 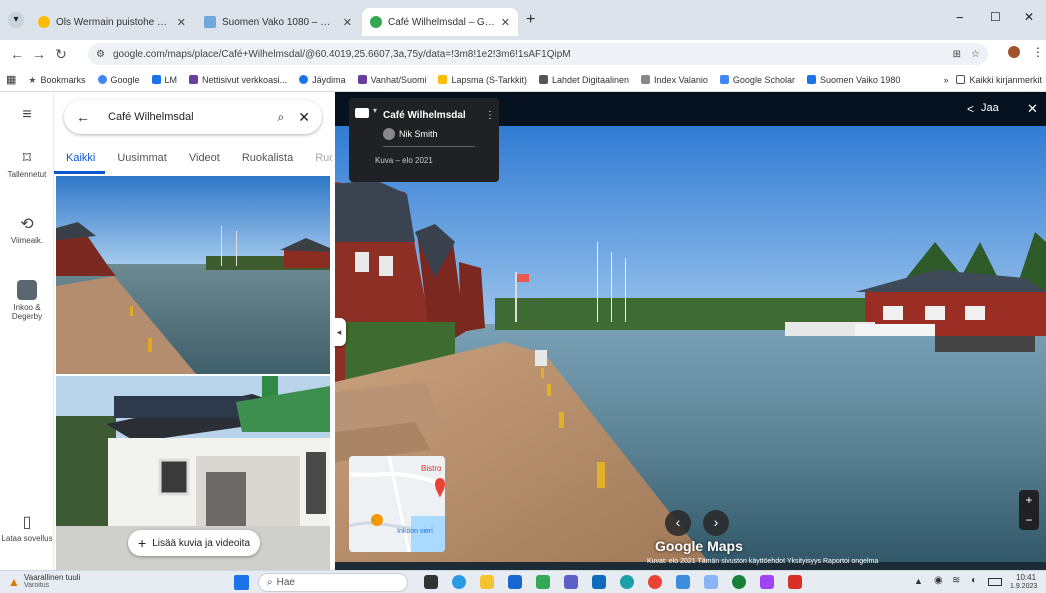 What do you see at coordinates (80, 159) in the screenshot?
I see `tab-all: Kaikki` at bounding box center [80, 159].